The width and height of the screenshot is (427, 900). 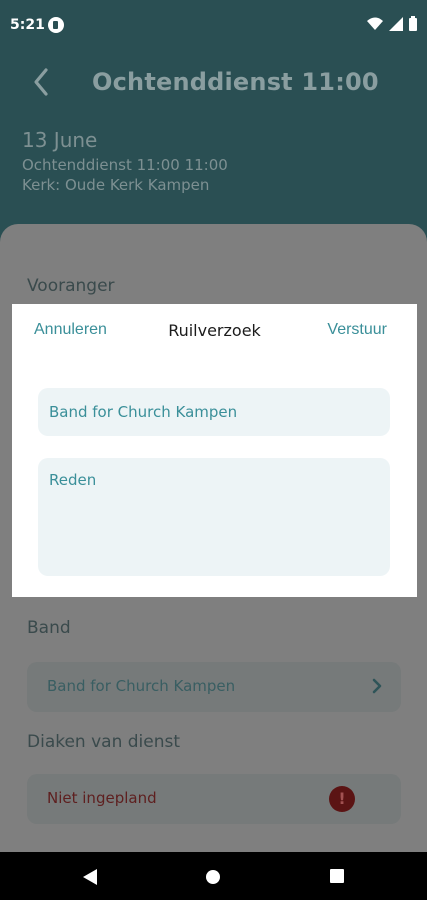 What do you see at coordinates (214, 517) in the screenshot?
I see `reason-textarea: Reden` at bounding box center [214, 517].